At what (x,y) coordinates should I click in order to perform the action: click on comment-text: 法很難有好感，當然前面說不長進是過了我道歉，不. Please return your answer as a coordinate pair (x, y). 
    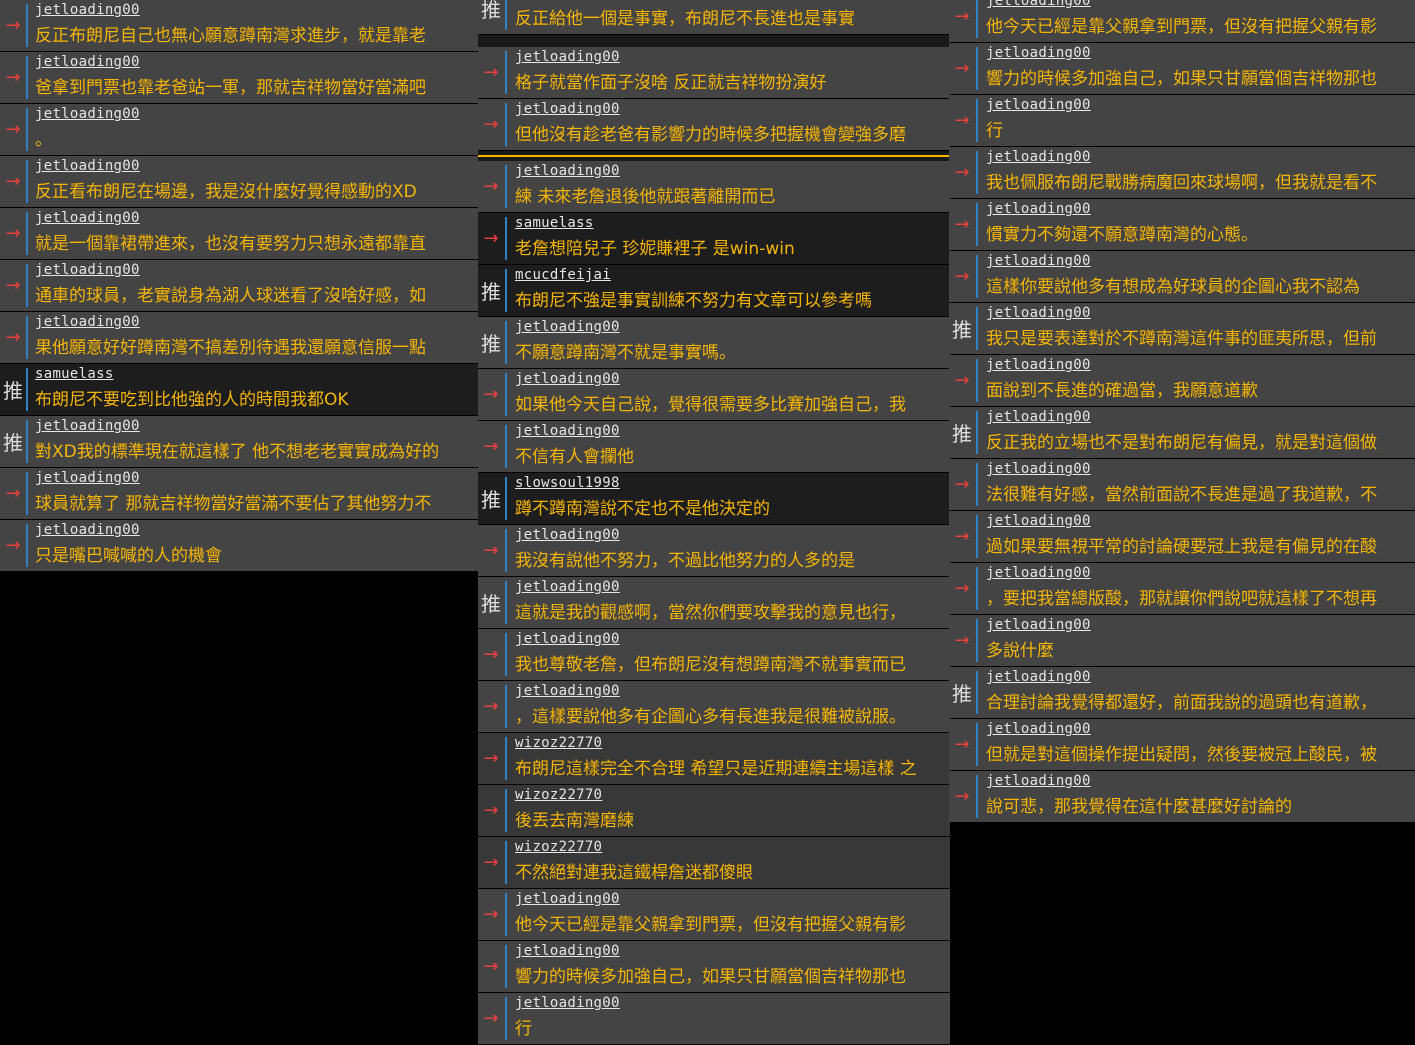
    Looking at the image, I should click on (1181, 495).